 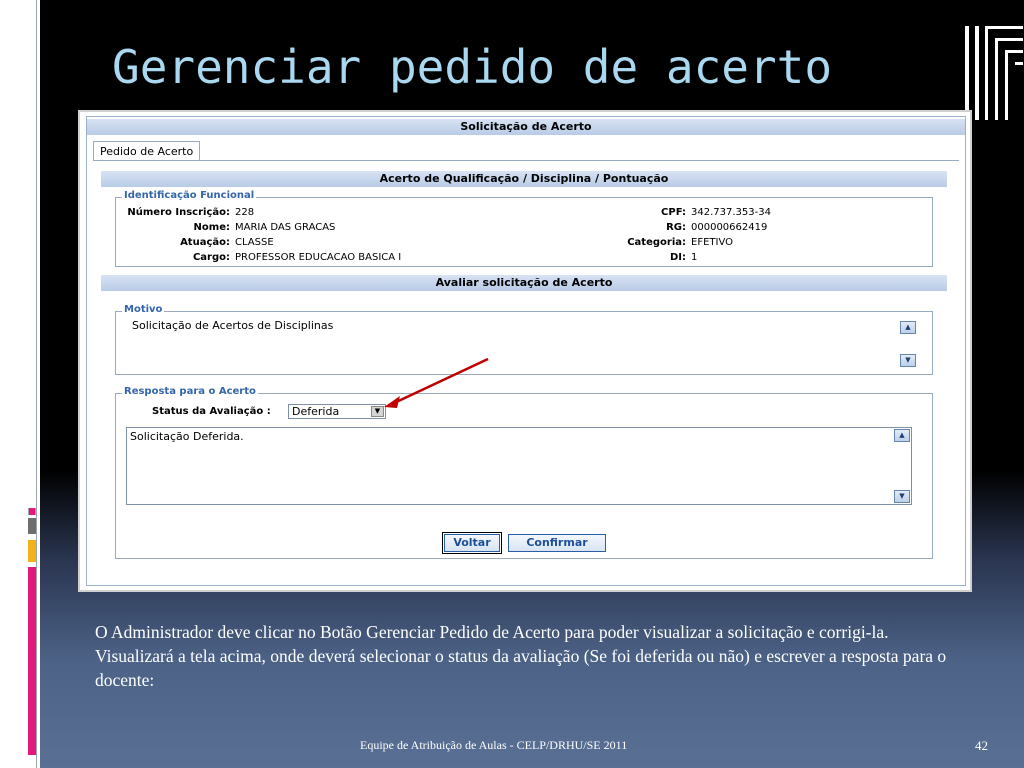 I want to click on textarea-scroll-down-icon: ▼, so click(x=902, y=496).